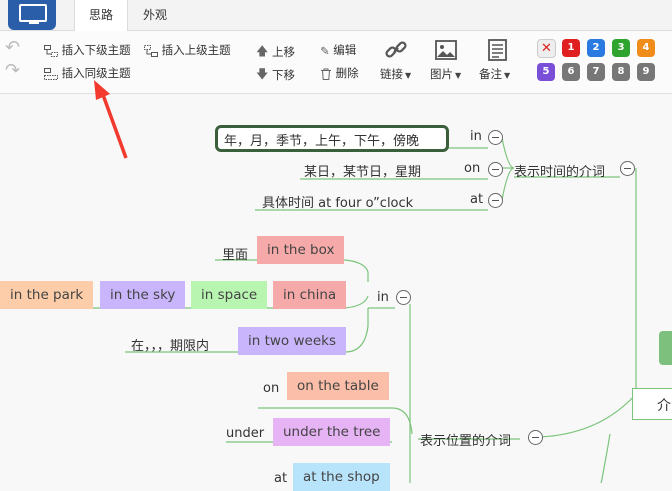  Describe the element at coordinates (665, 348) in the screenshot. I see `root-topic` at that location.